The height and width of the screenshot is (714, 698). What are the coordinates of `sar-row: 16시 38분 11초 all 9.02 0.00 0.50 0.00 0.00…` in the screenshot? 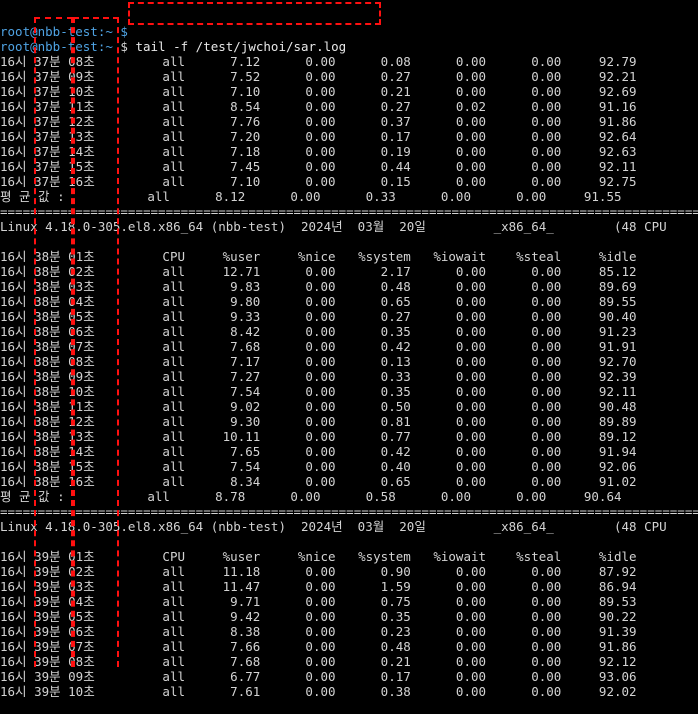 It's located at (318, 406).